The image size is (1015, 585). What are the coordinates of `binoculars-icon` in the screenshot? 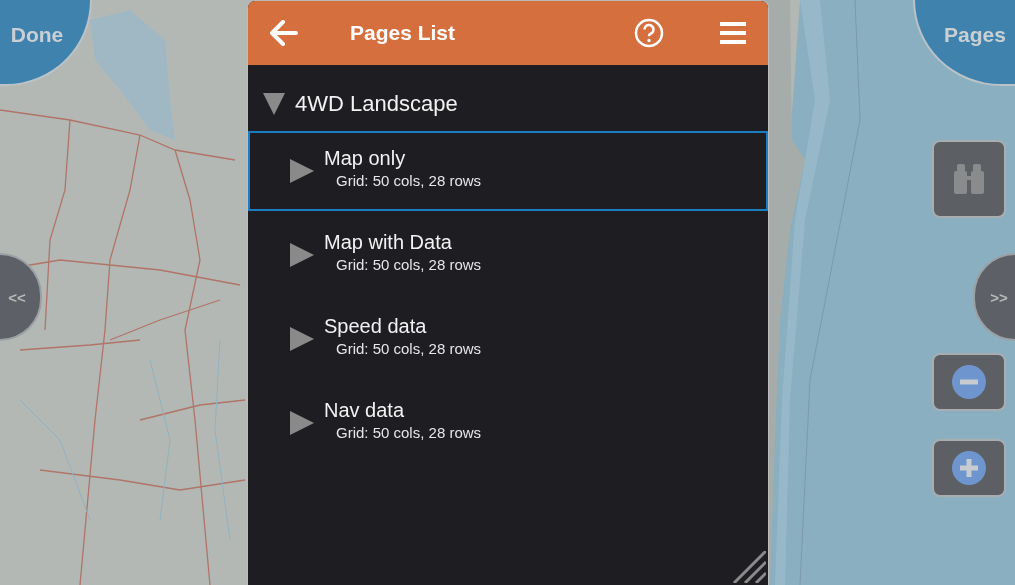 It's located at (969, 179).